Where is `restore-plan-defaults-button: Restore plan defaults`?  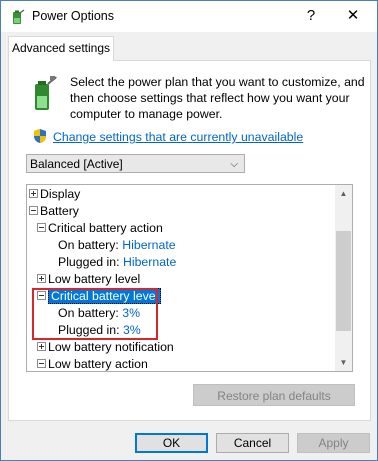 restore-plan-defaults-button: Restore plan defaults is located at coordinates (274, 395).